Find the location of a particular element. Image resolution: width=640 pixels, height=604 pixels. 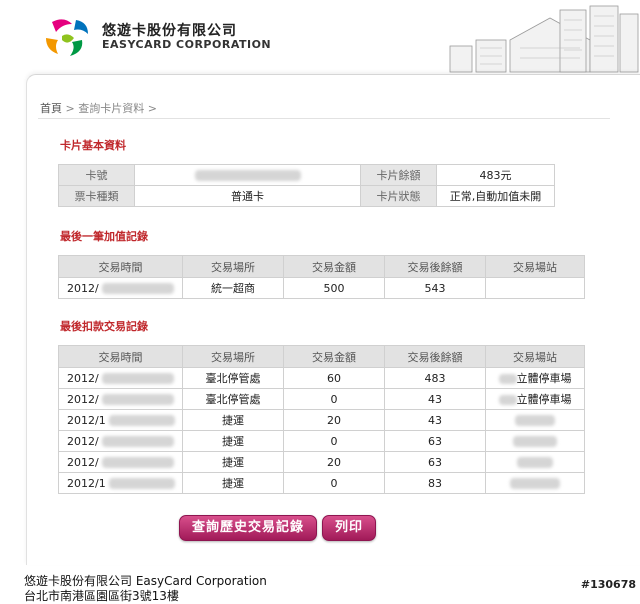

print-button: 列印 is located at coordinates (349, 528).